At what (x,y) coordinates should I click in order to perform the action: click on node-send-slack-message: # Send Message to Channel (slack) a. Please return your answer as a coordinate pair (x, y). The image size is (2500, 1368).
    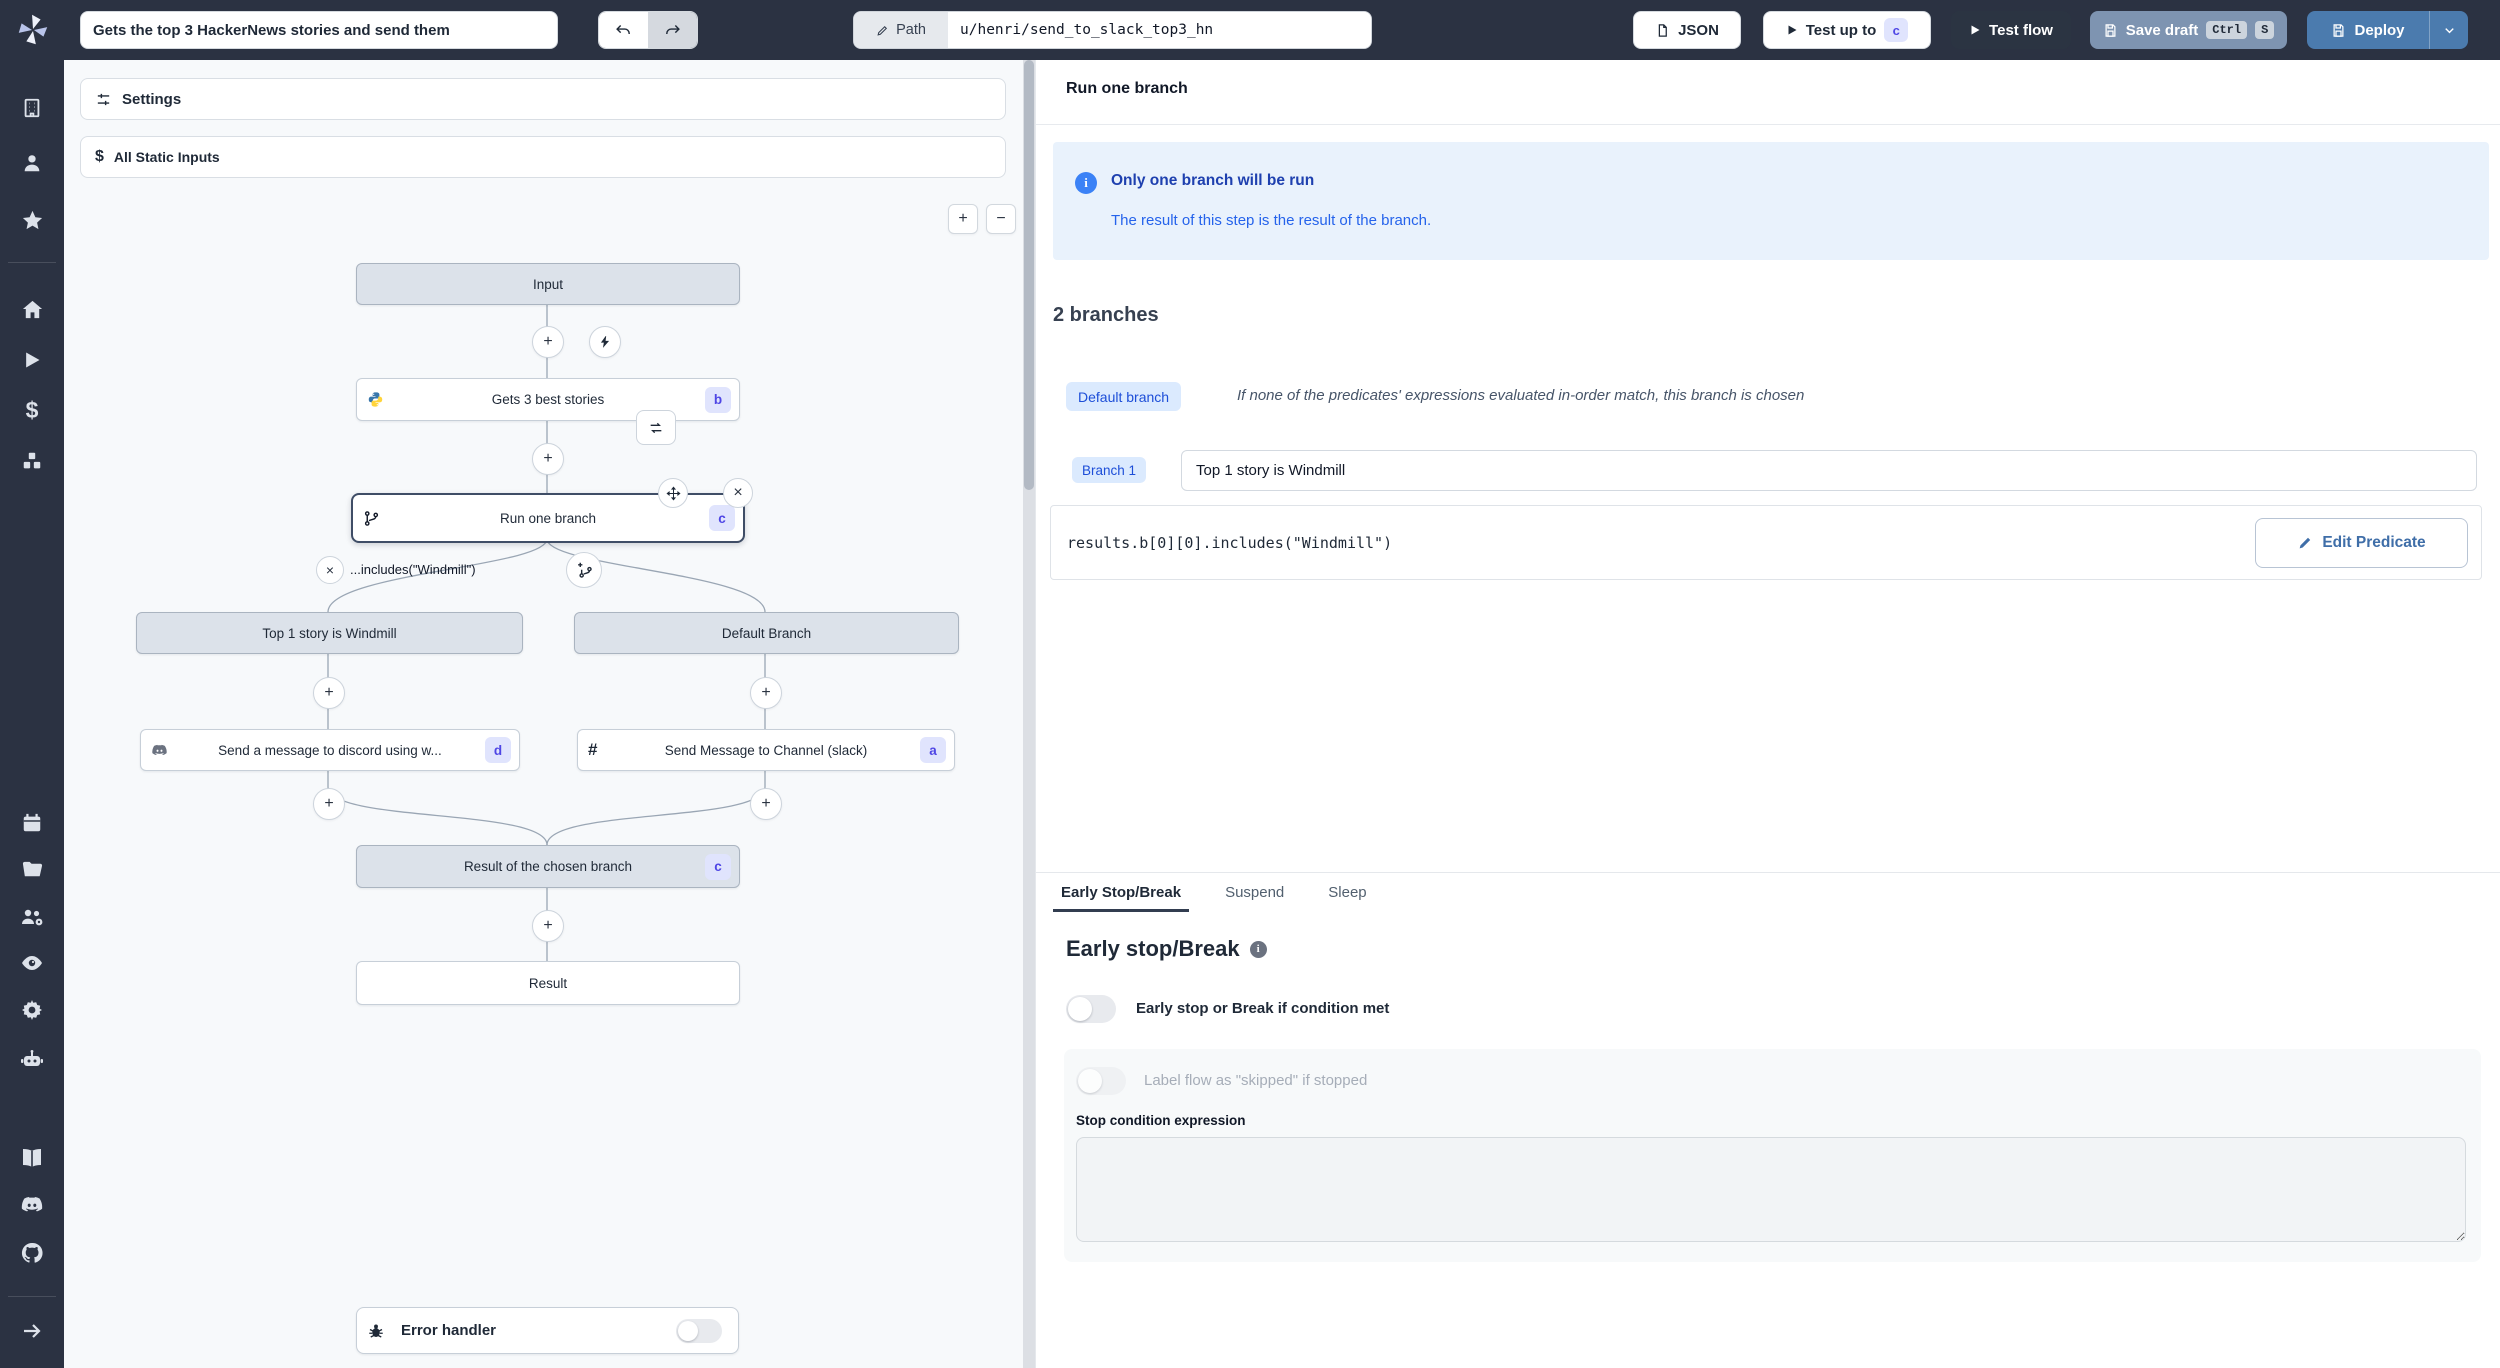
    Looking at the image, I should click on (766, 750).